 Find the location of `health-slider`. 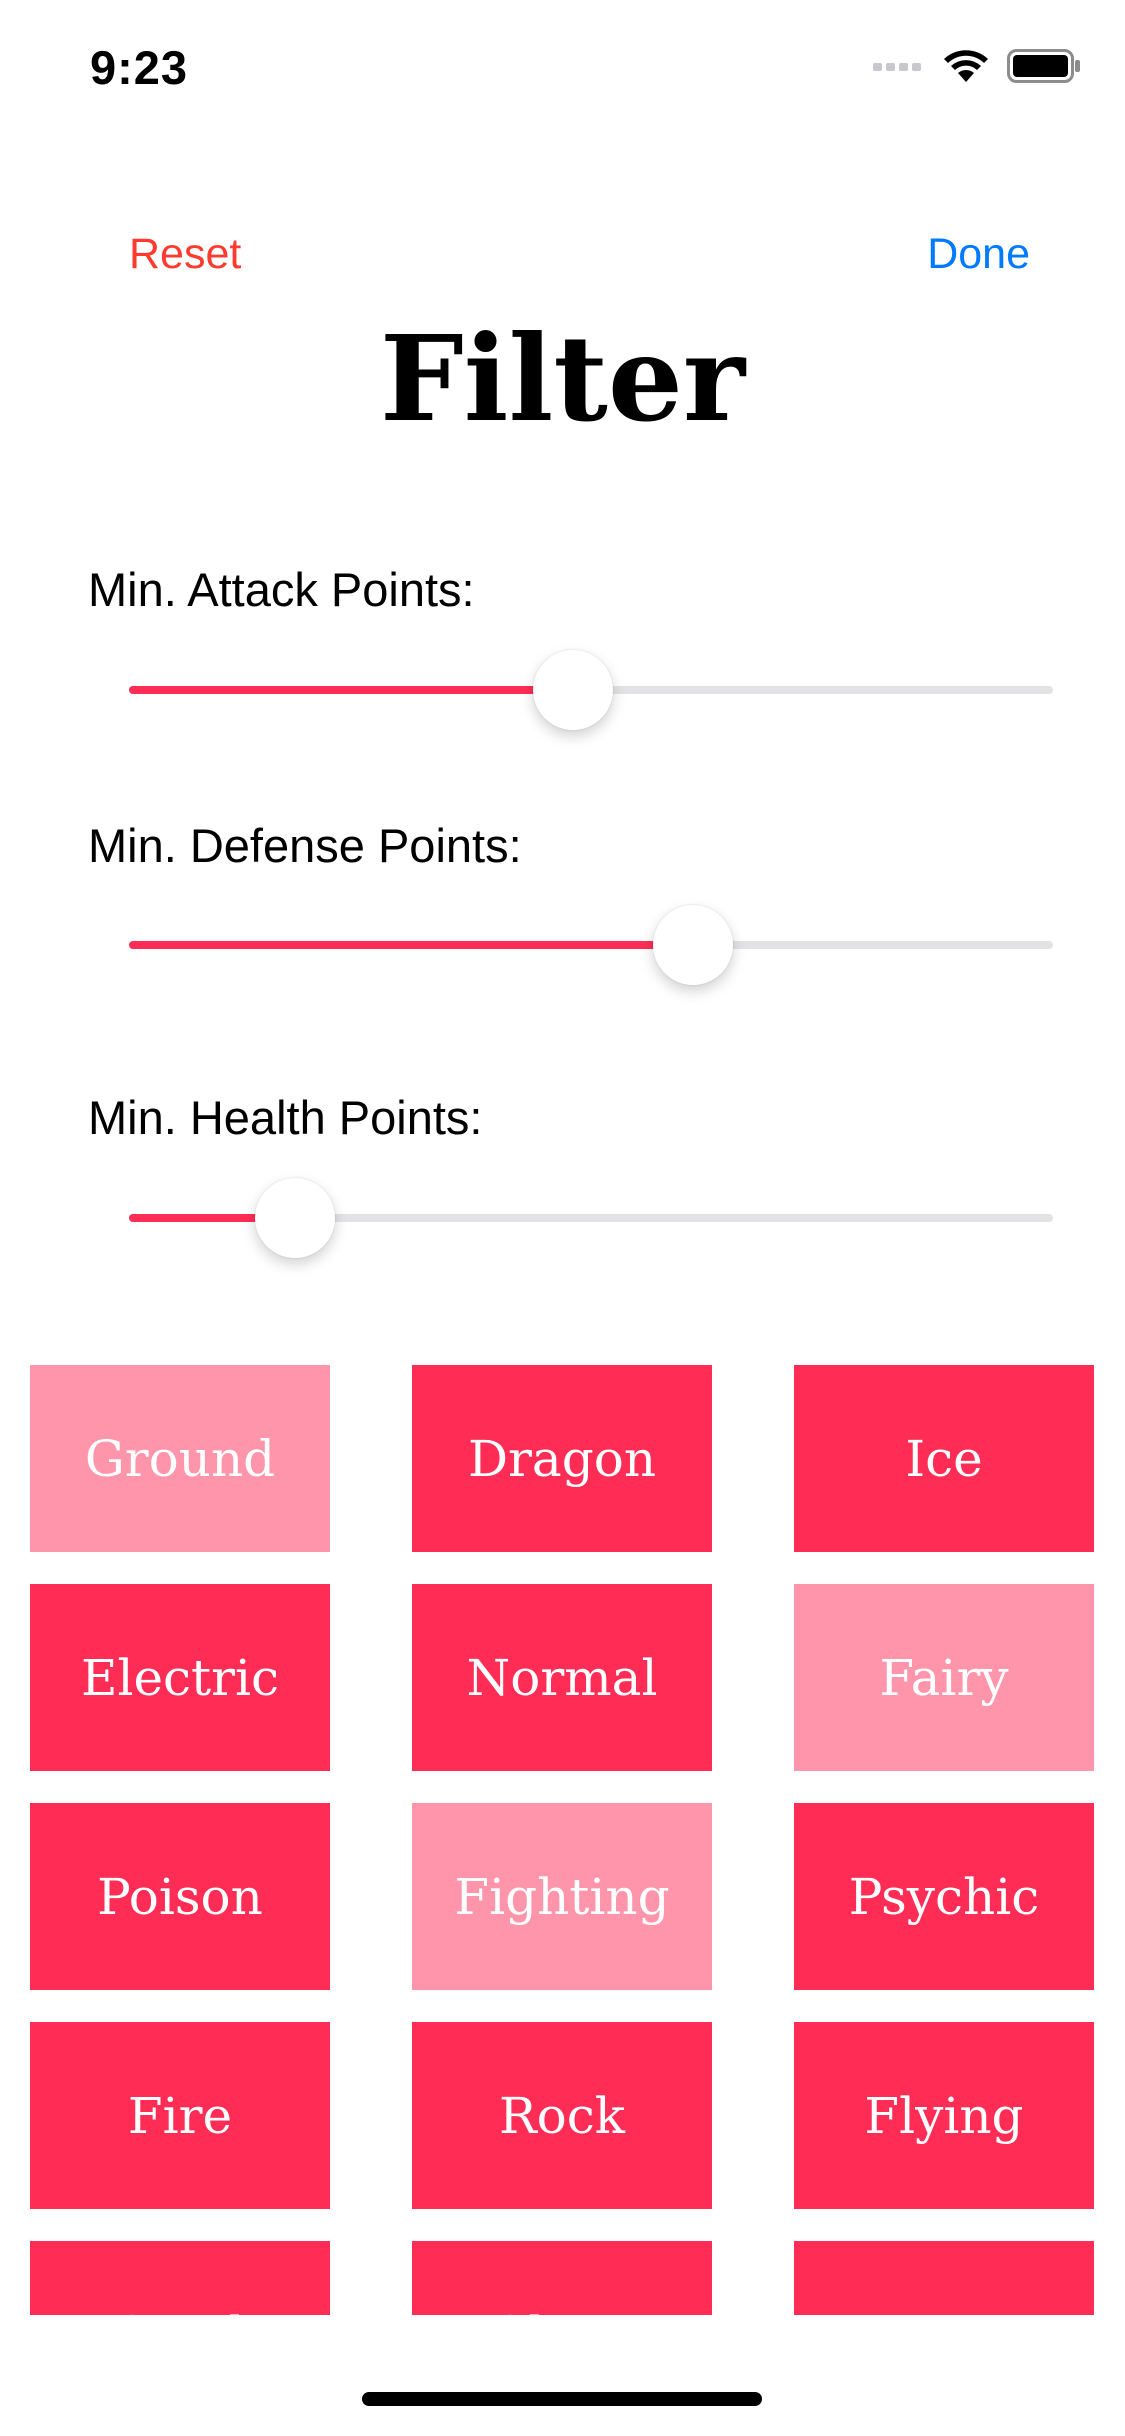

health-slider is located at coordinates (591, 1218).